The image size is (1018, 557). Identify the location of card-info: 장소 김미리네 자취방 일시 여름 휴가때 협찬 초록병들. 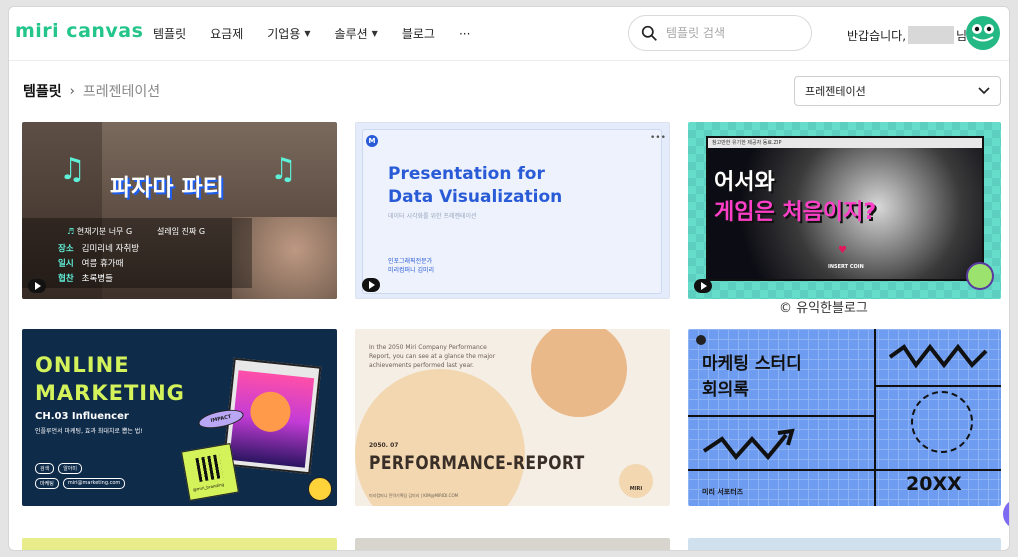
(99, 264).